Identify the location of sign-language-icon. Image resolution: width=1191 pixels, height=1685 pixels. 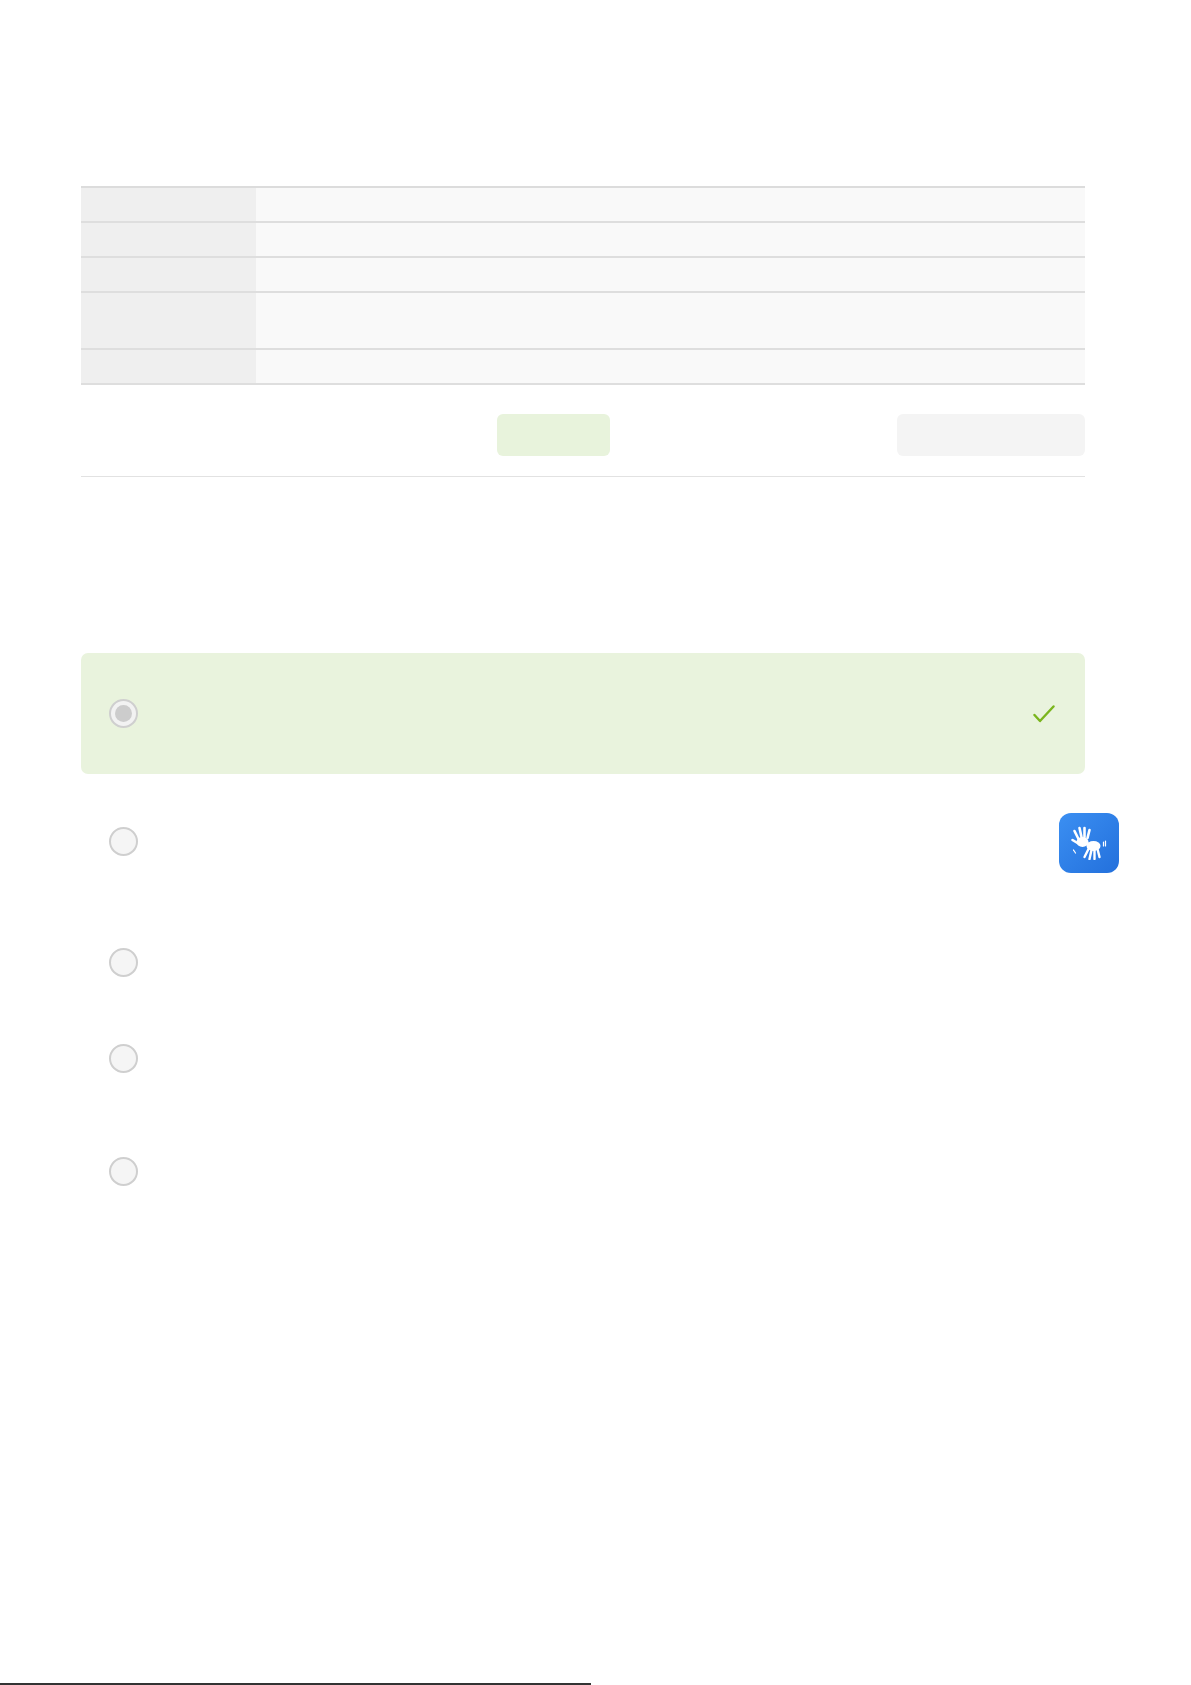
(1089, 843).